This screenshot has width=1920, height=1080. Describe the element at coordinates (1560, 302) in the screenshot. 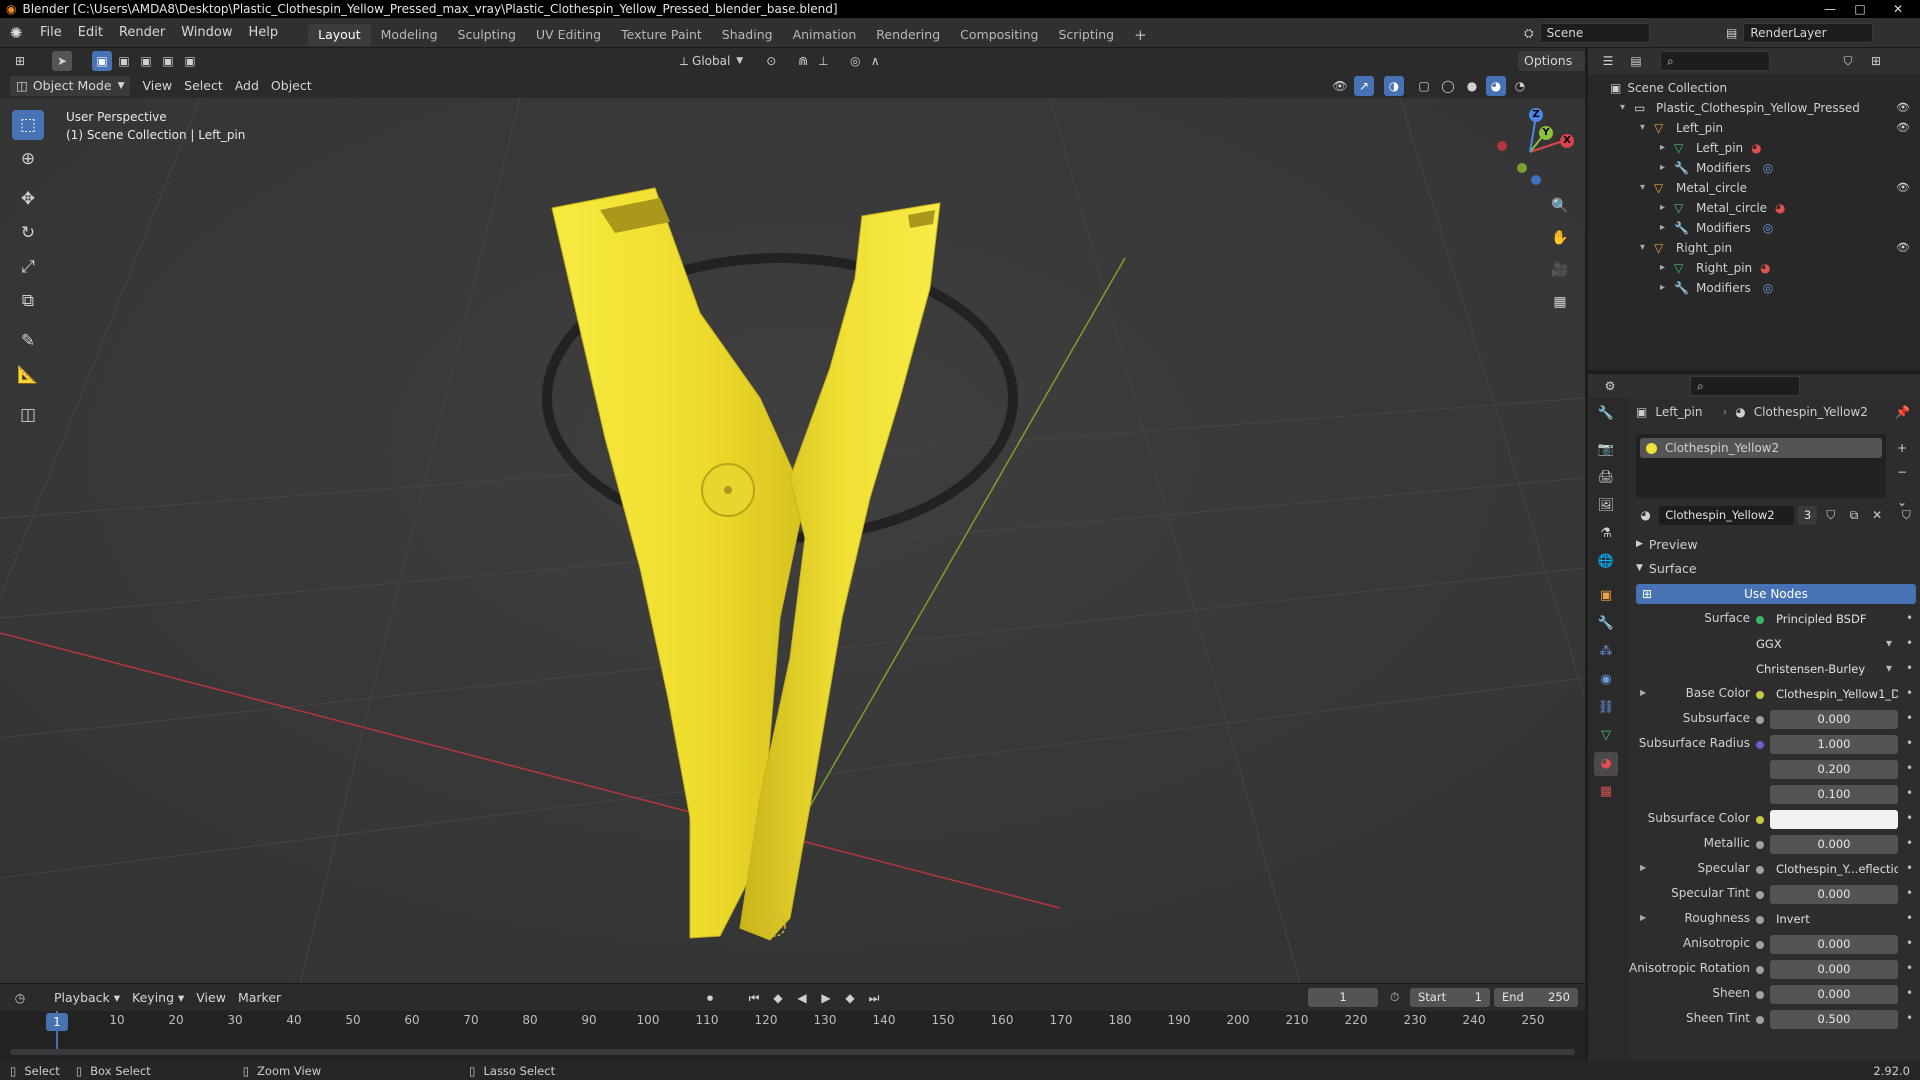

I see `grid-ortho-icon: ▦` at that location.